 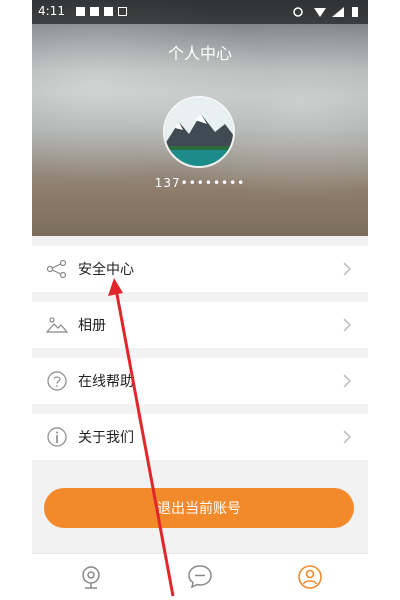 I want to click on menu-item-label: 在线帮助, so click(x=106, y=382).